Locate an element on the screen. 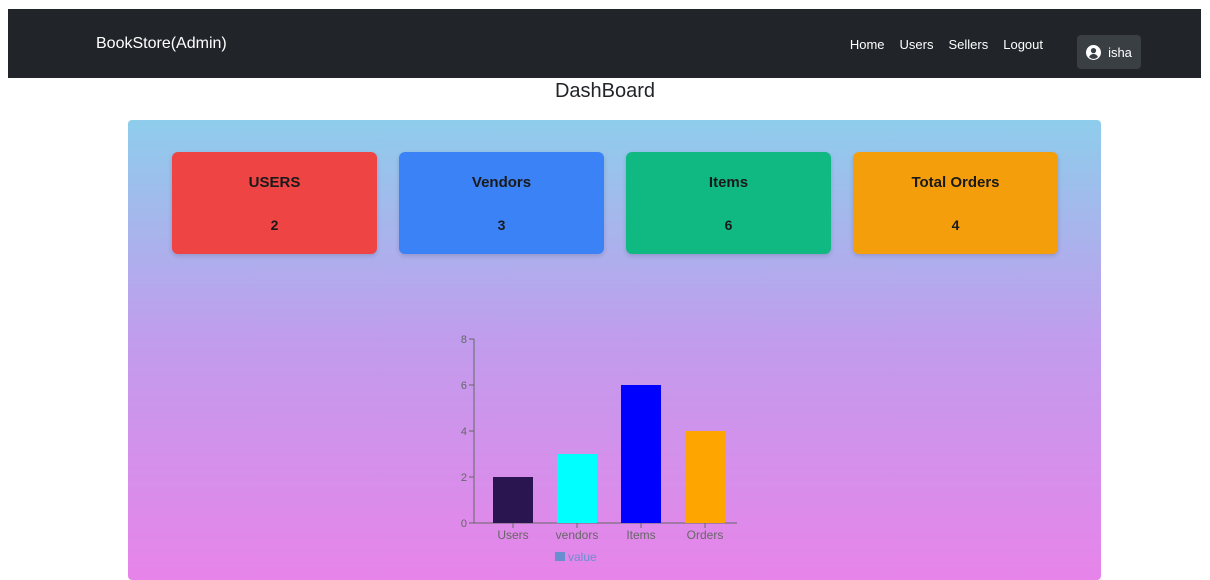 Image resolution: width=1210 pixels, height=580 pixels. user-menu-button: isha is located at coordinates (1109, 52).